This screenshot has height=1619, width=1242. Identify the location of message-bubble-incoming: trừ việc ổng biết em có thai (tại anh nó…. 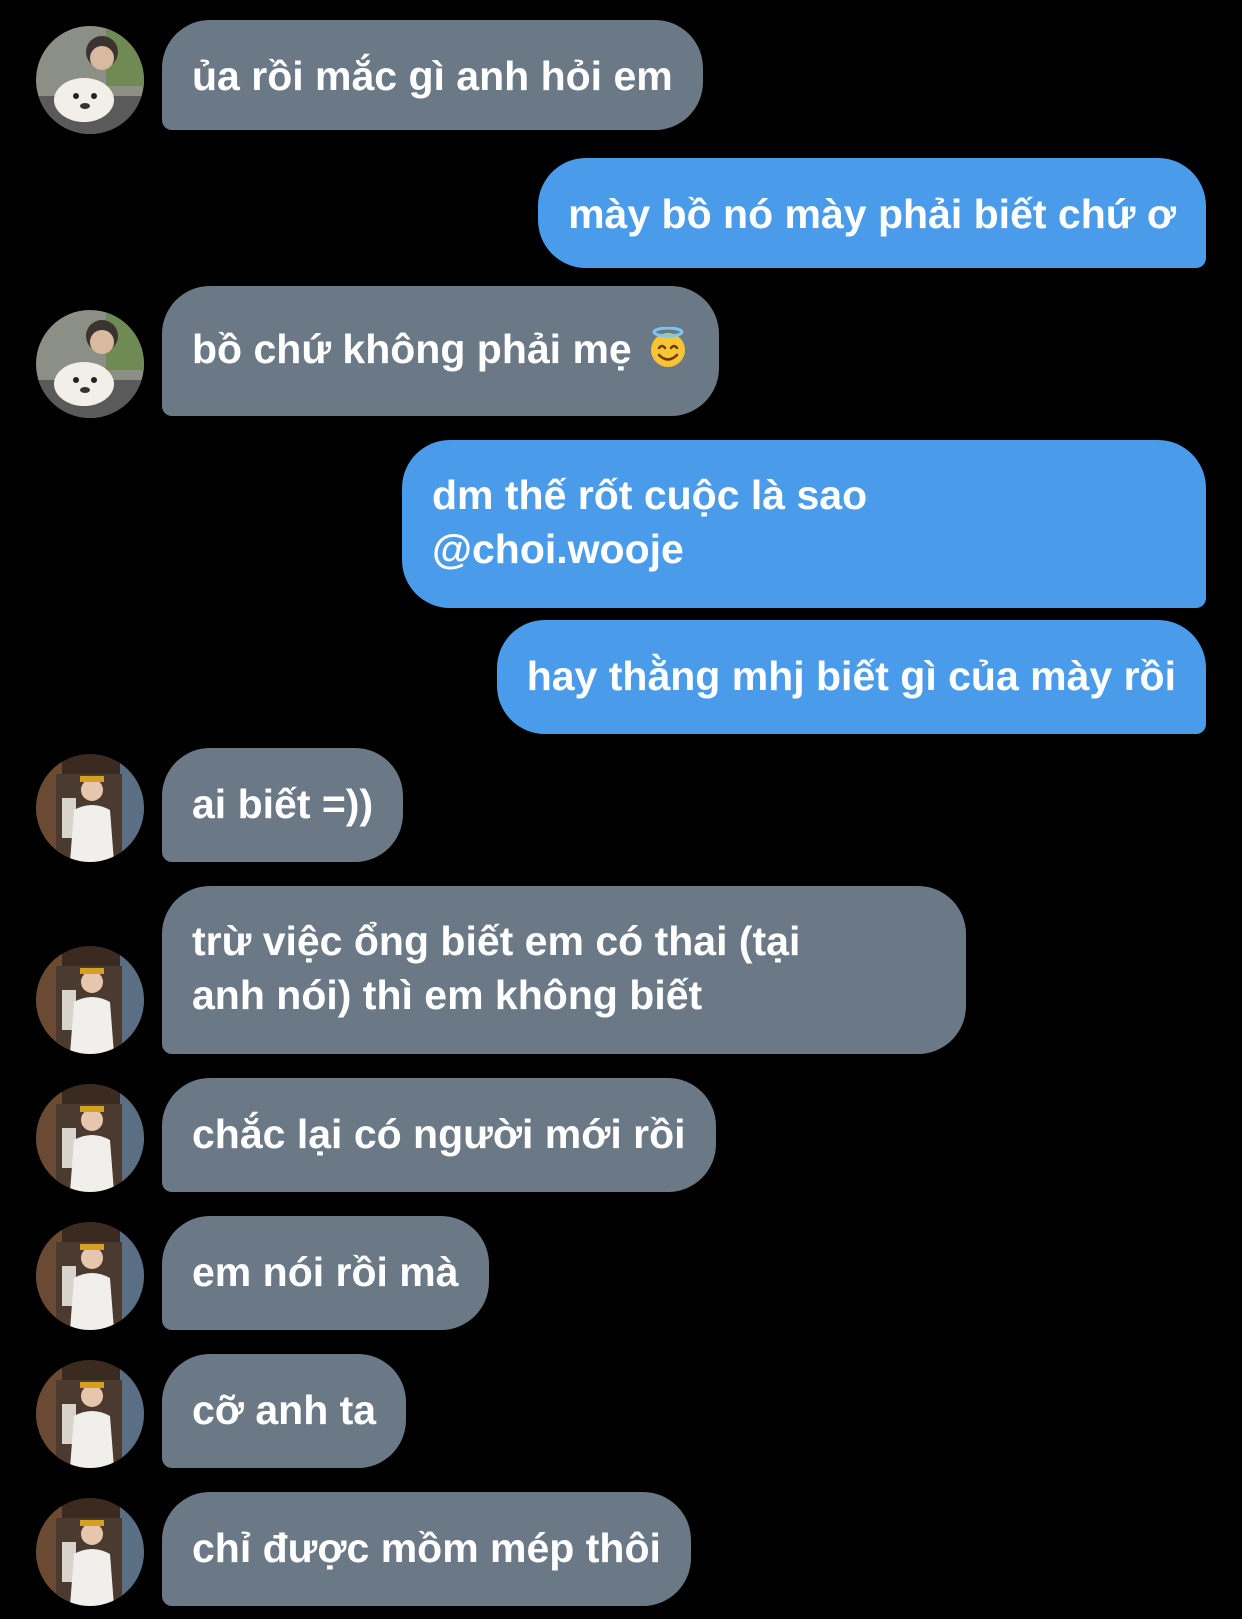
(564, 970).